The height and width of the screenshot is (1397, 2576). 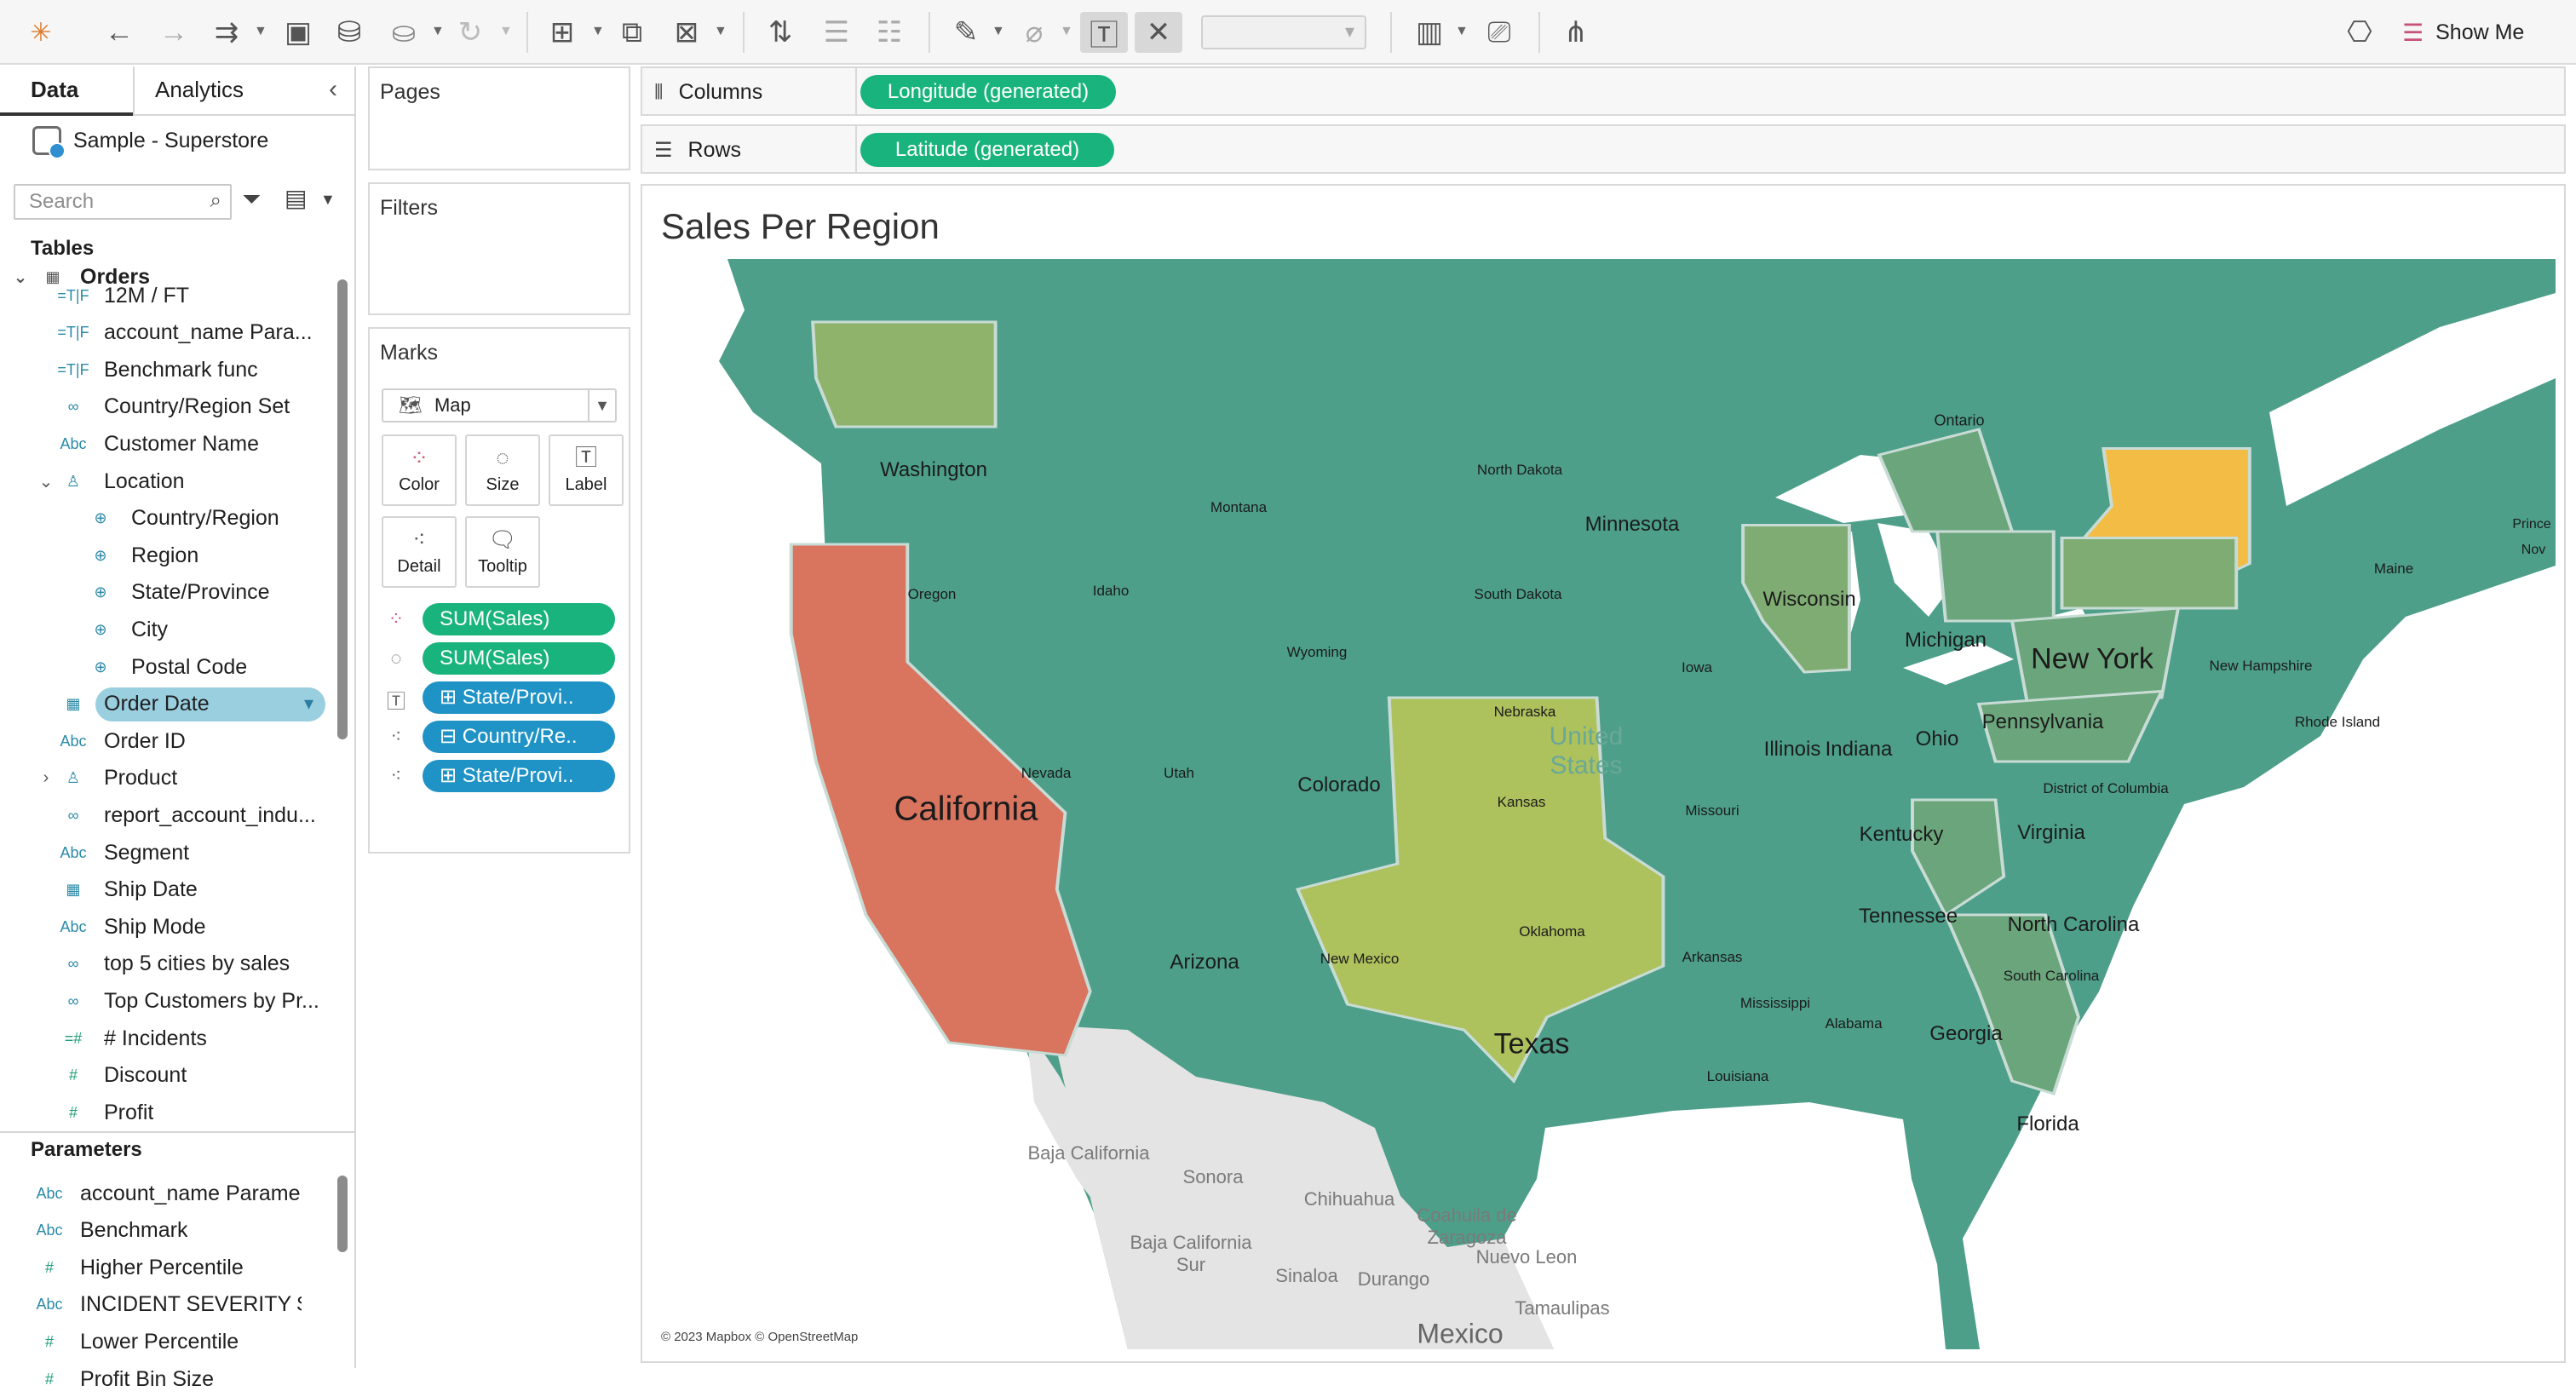 What do you see at coordinates (170, 1076) in the screenshot?
I see `field-item: # Discount` at bounding box center [170, 1076].